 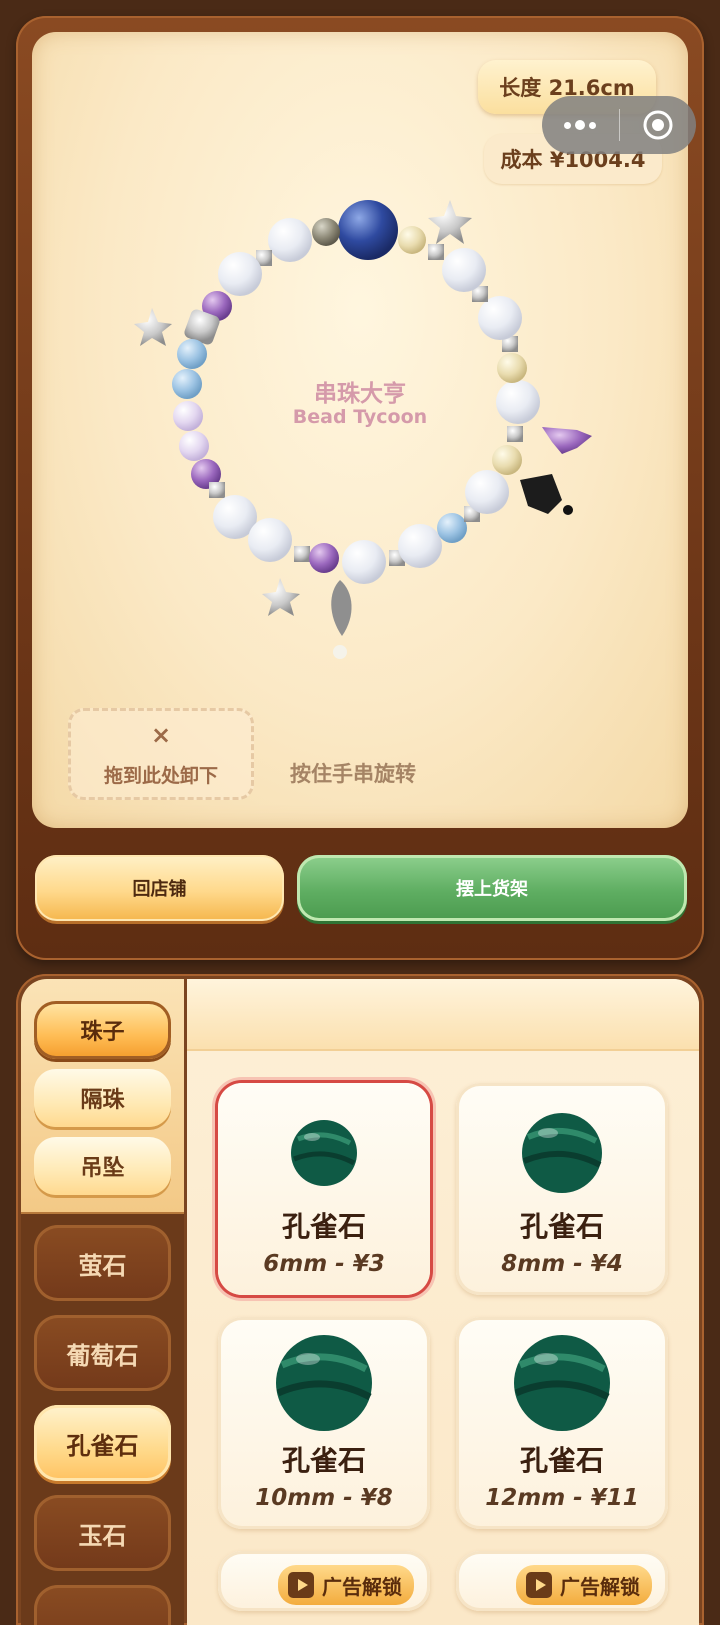 I want to click on product-spec: 6mm - ¥3, so click(x=324, y=1264).